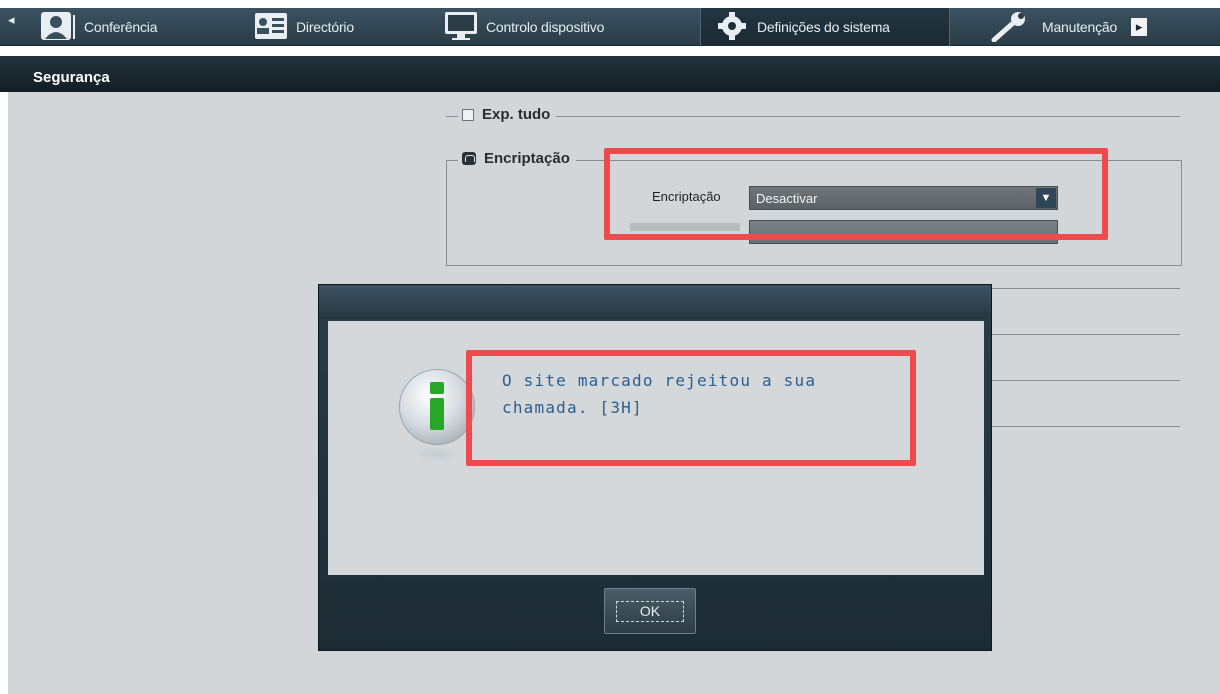  Describe the element at coordinates (1012, 27) in the screenshot. I see `wrench-icon` at that location.